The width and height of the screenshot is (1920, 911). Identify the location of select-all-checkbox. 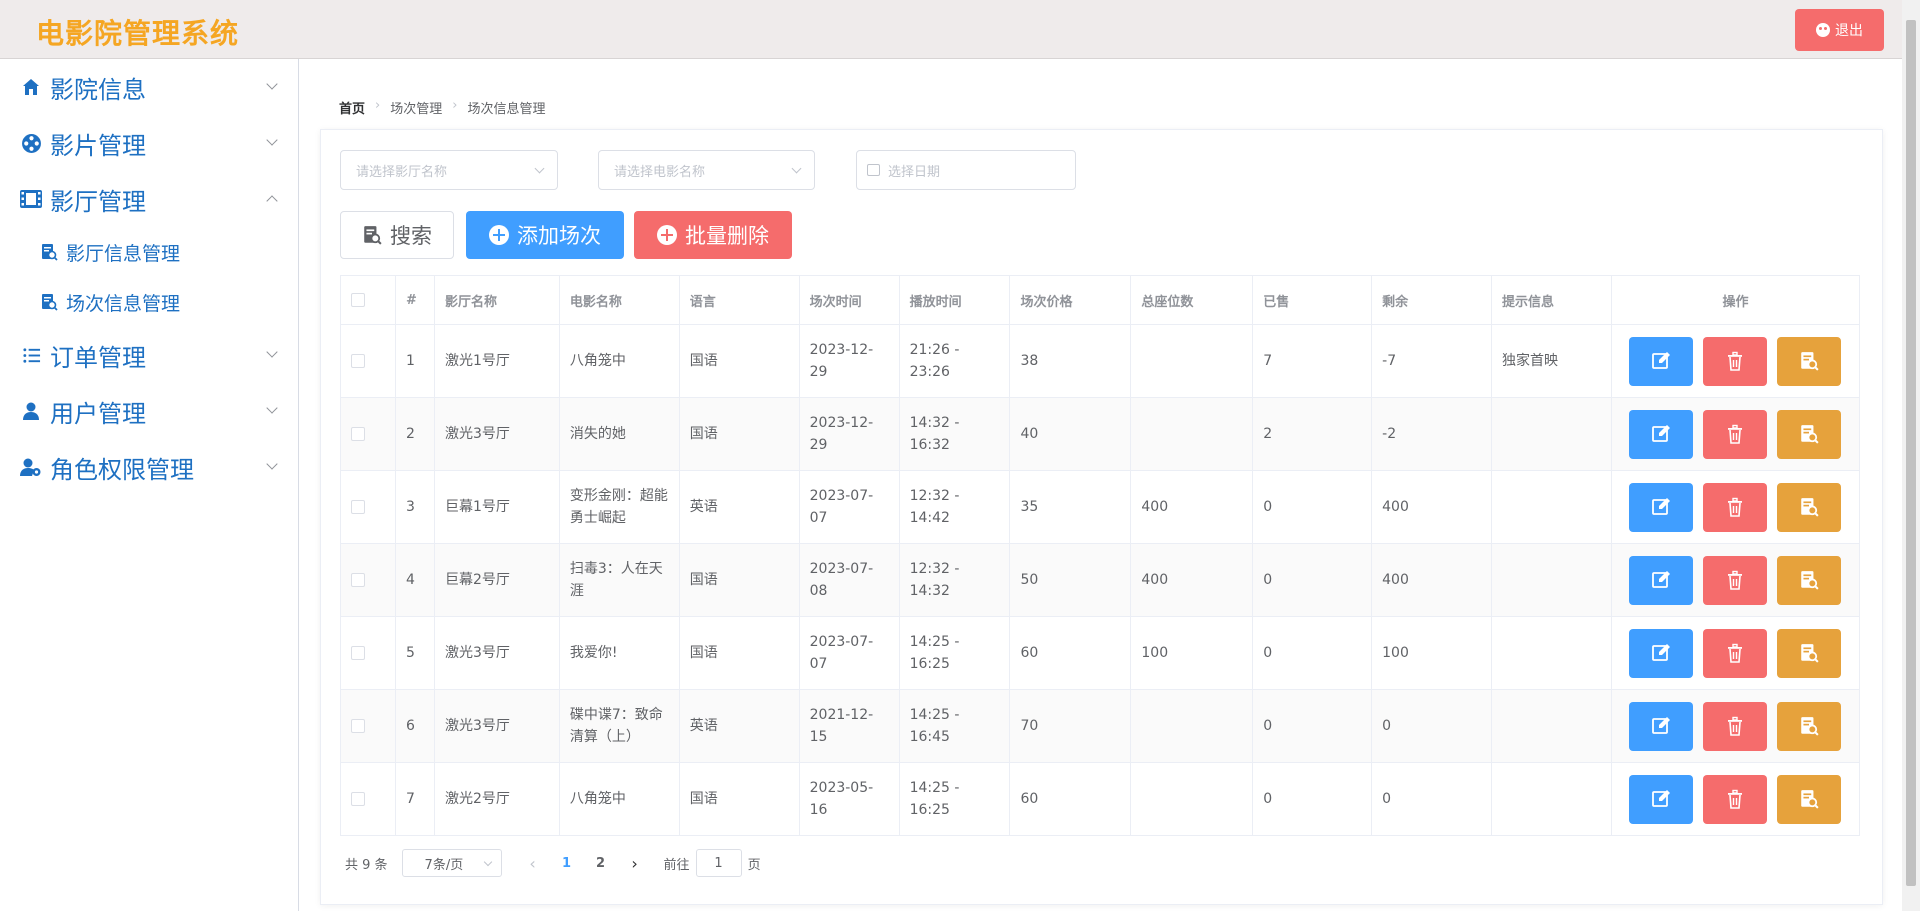
(358, 300).